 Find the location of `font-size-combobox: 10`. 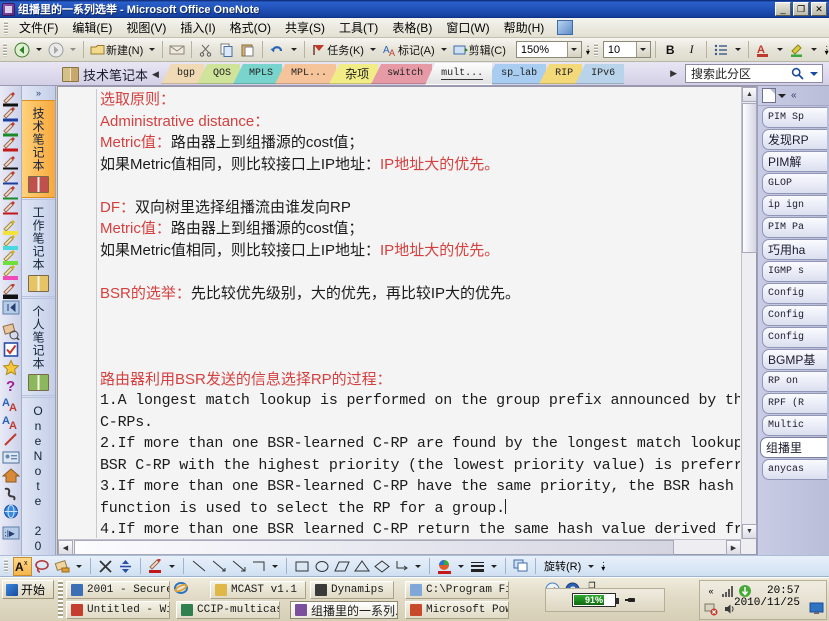

font-size-combobox: 10 is located at coordinates (626, 49).